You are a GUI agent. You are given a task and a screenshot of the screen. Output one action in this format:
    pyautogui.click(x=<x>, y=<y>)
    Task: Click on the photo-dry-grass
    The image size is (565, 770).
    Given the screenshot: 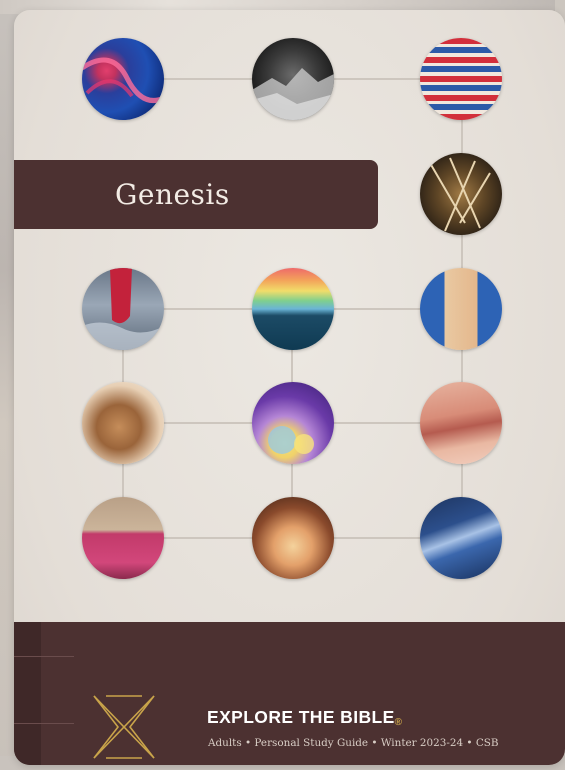 What is the action you would take?
    pyautogui.click(x=461, y=194)
    